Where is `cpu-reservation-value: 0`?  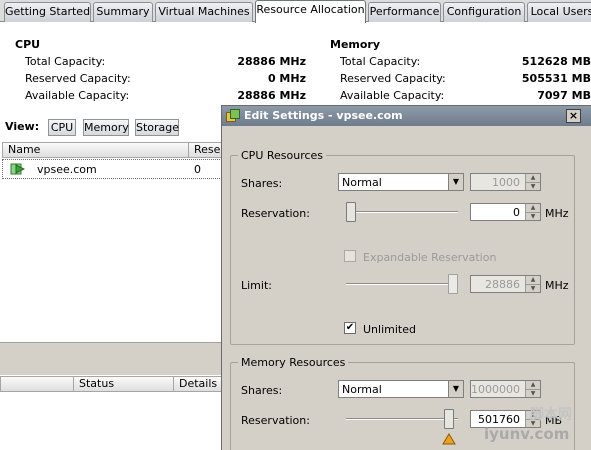 cpu-reservation-value: 0 is located at coordinates (516, 212).